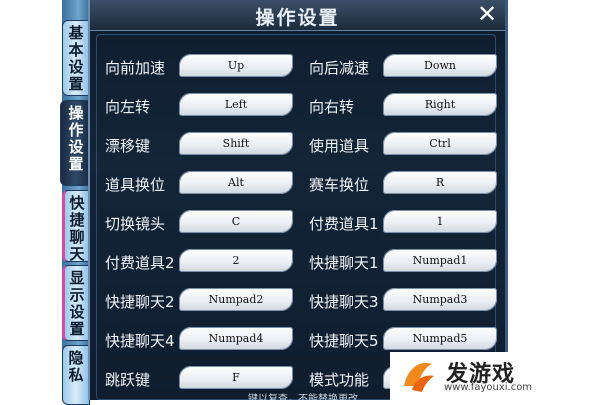 The height and width of the screenshot is (405, 600). I want to click on side-tab-label: 显示设置, so click(76, 304).